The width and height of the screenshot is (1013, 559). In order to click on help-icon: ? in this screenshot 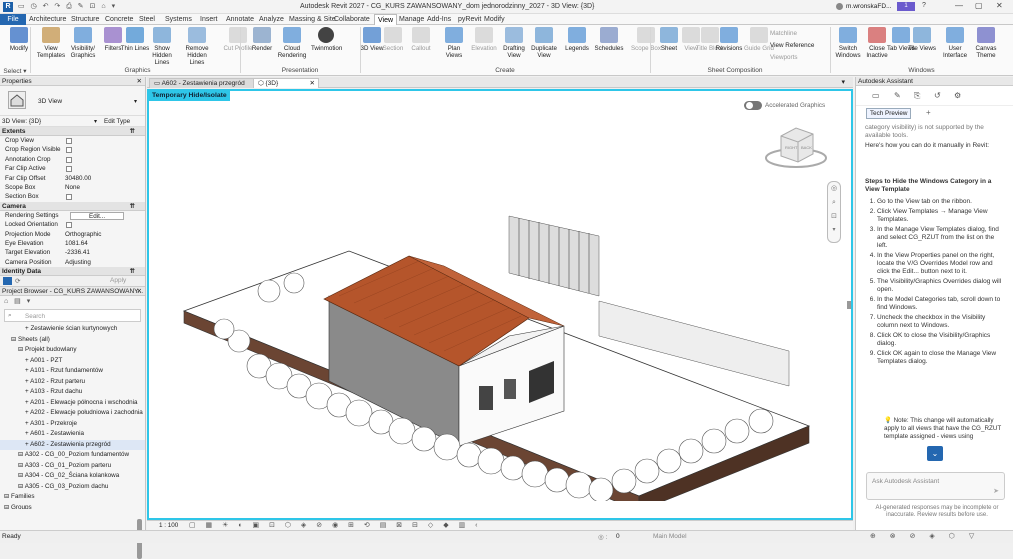, I will do `click(924, 5)`.